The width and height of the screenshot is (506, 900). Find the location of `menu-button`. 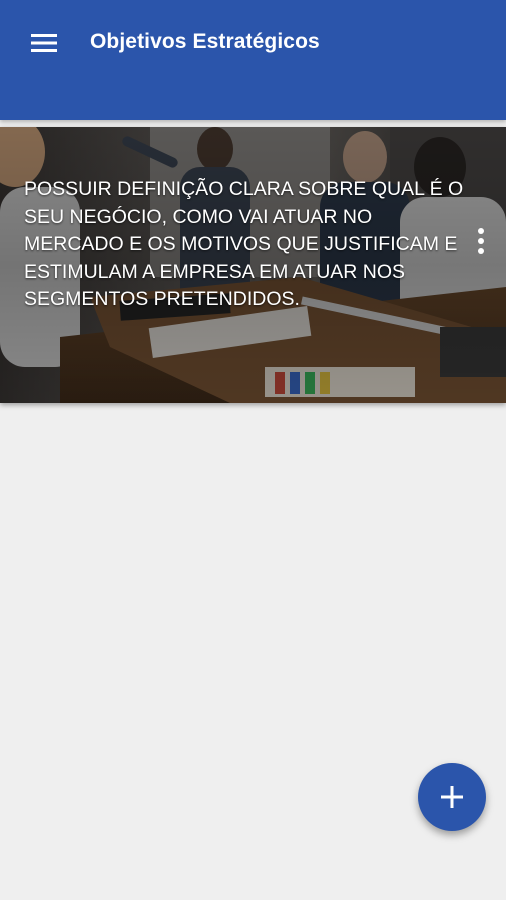

menu-button is located at coordinates (44, 43).